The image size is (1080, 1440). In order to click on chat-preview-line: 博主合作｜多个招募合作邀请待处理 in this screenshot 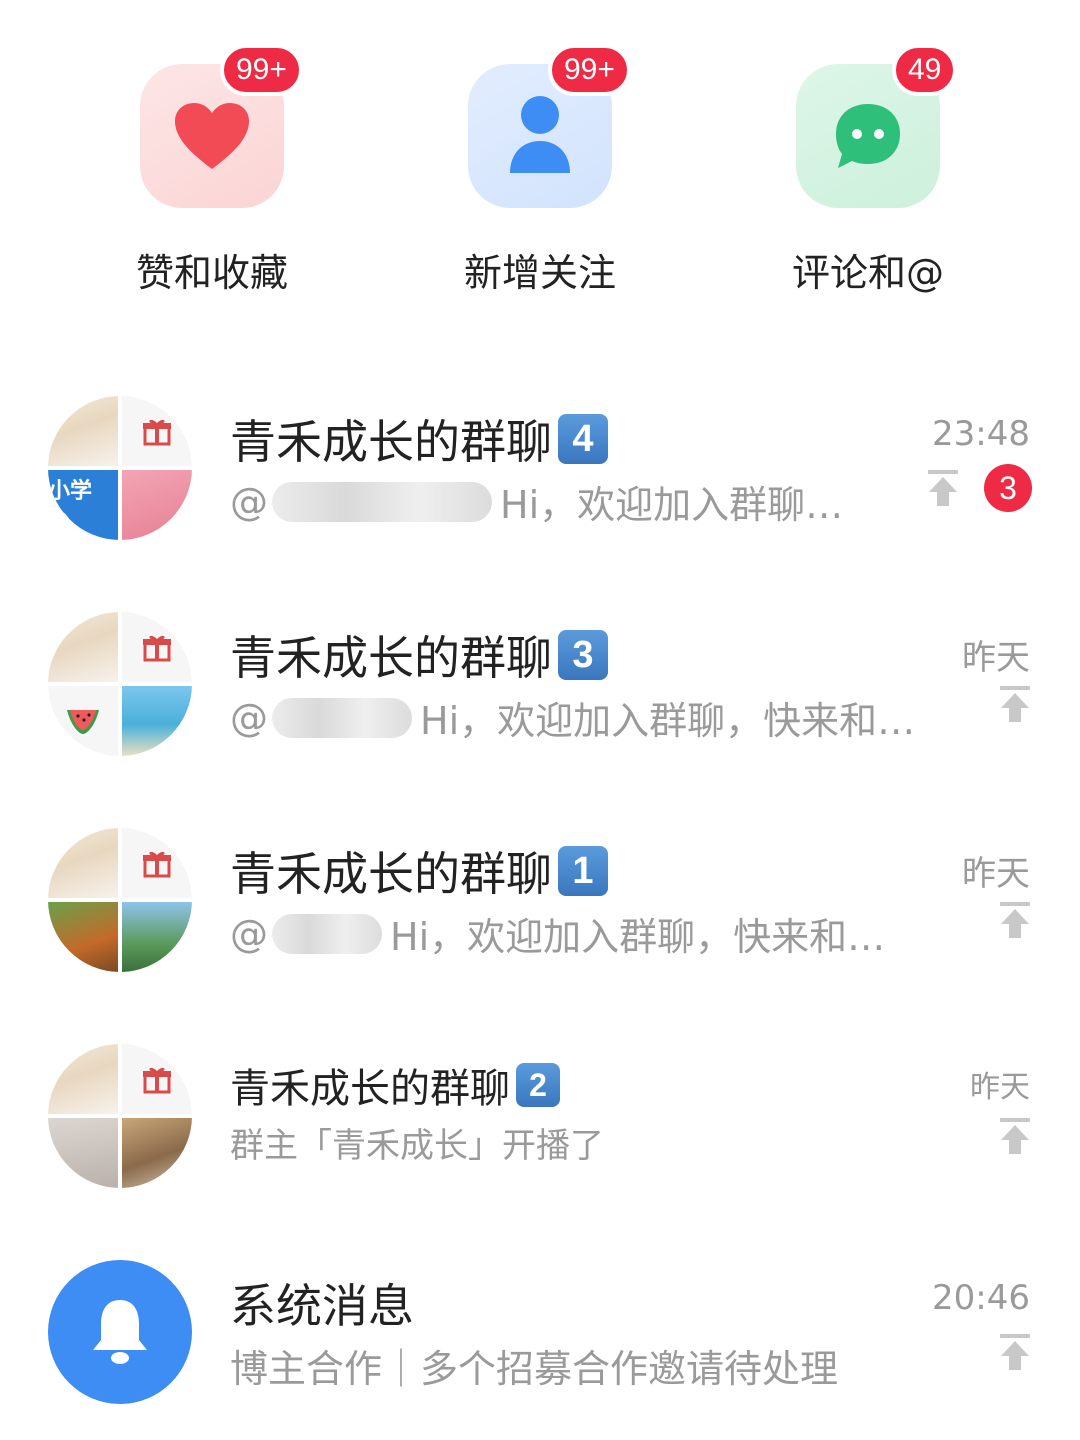, I will do `click(534, 1365)`.